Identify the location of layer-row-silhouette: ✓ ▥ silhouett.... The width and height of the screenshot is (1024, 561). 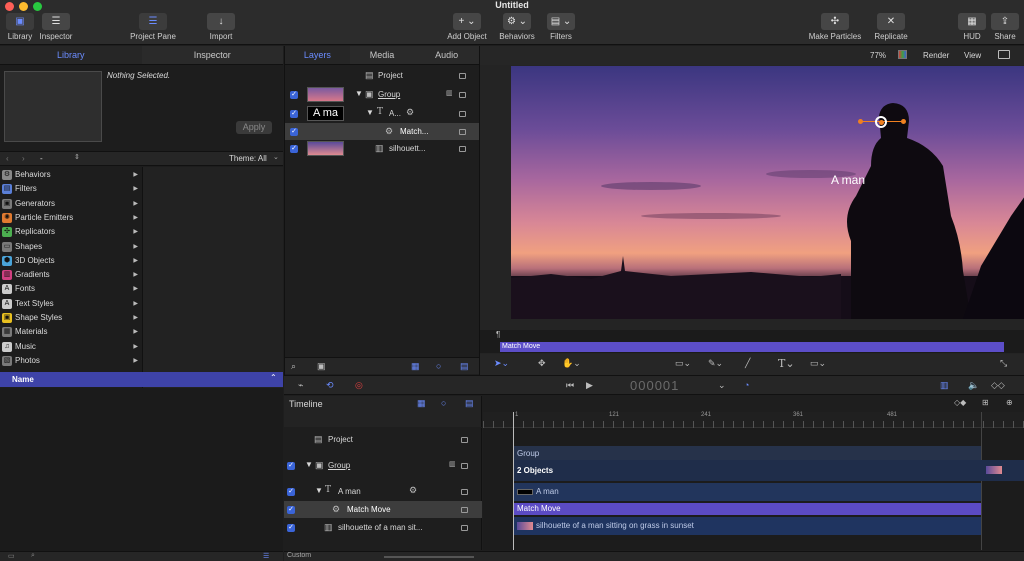
(382, 148).